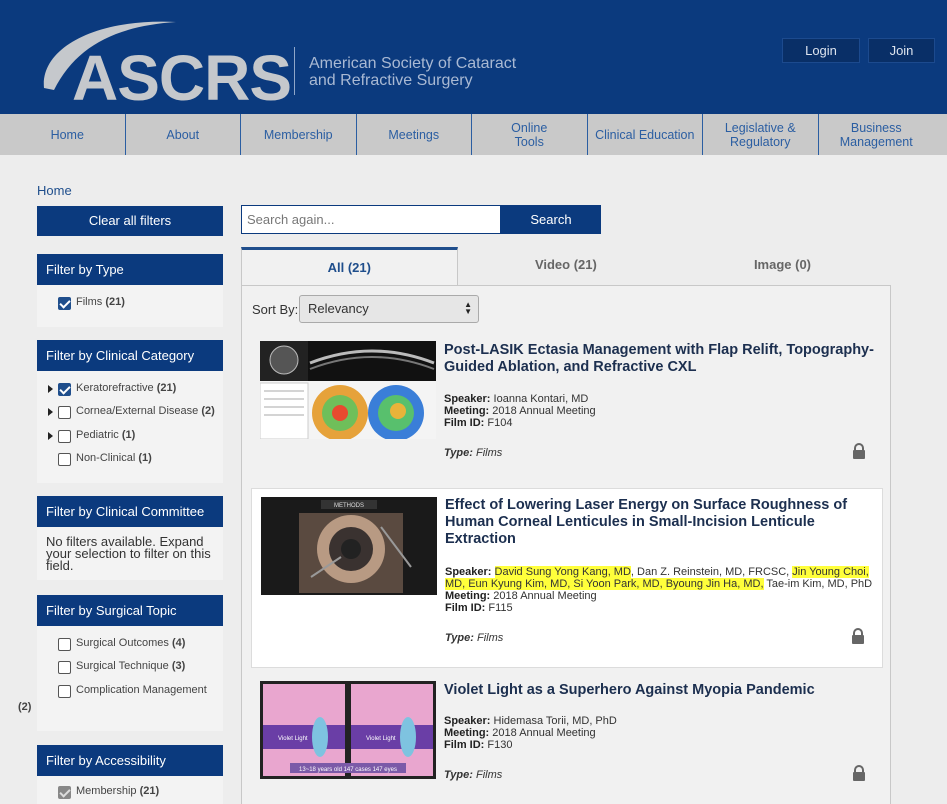 This screenshot has height=804, width=947. I want to click on filter-option-label: Non-Clinical, so click(106, 458).